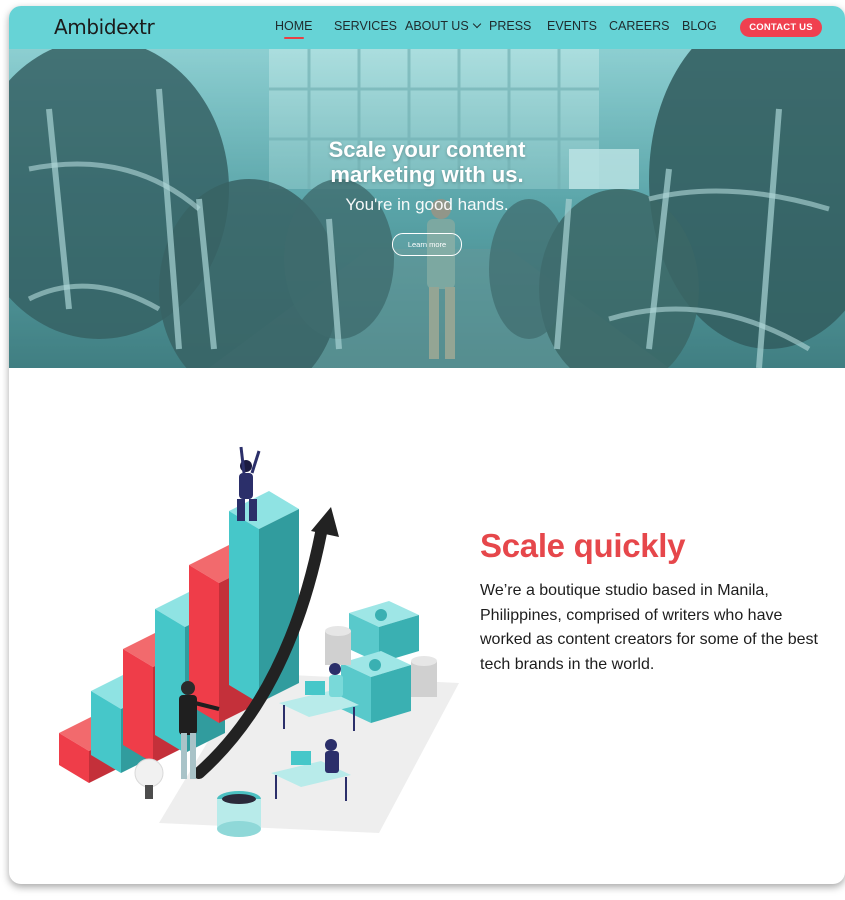  I want to click on feature-title: Scale quickly, so click(583, 545).